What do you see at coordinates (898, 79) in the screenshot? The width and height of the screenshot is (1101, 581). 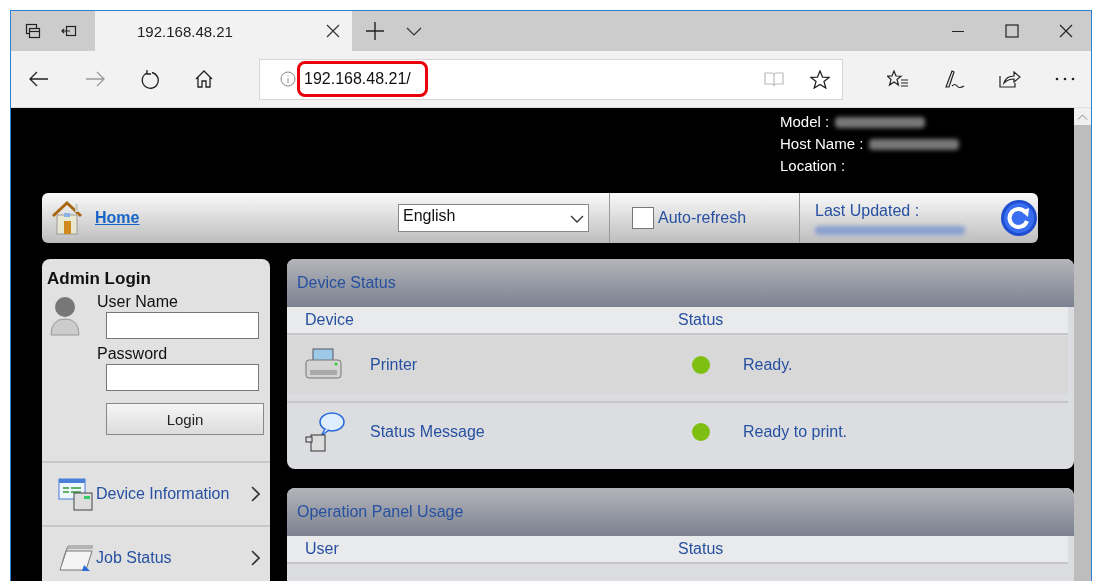 I see `favorites-list-icon` at bounding box center [898, 79].